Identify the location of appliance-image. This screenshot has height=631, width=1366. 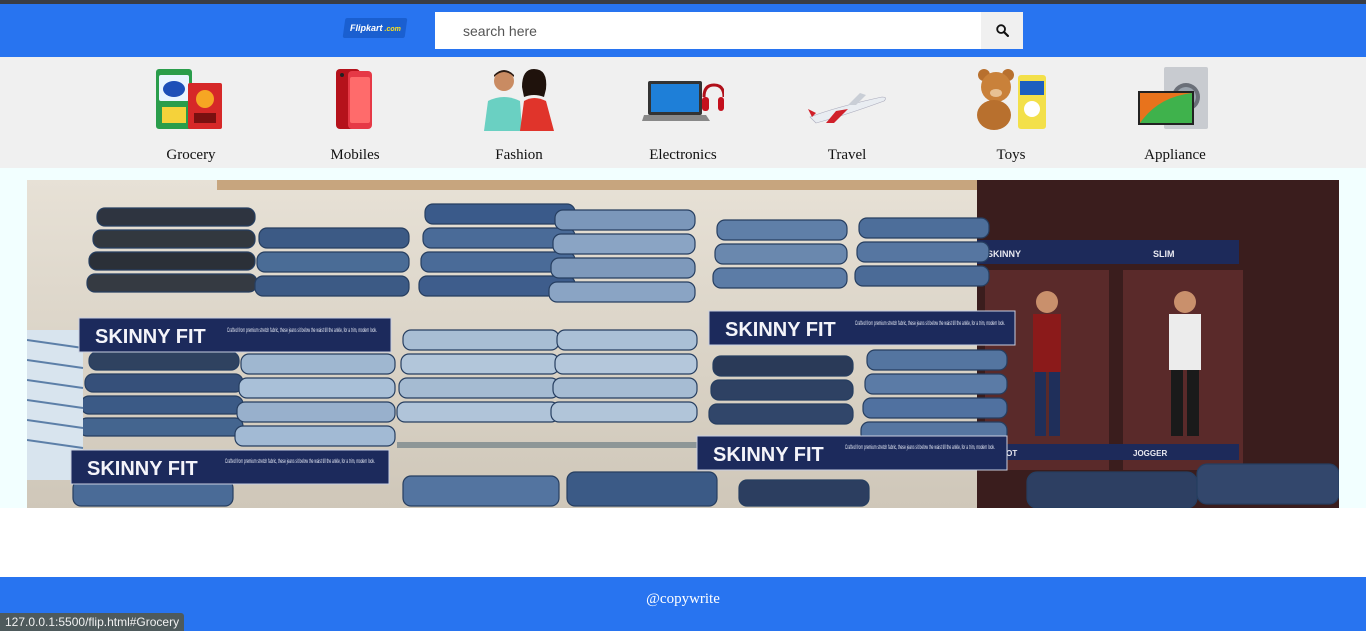
(1173, 98).